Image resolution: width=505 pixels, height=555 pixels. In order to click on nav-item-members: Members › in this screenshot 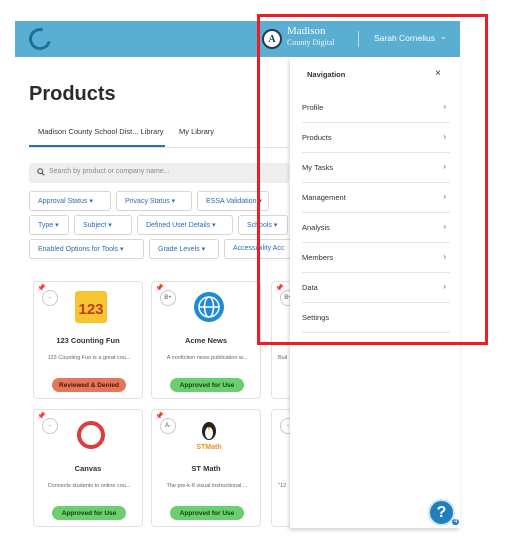, I will do `click(376, 258)`.